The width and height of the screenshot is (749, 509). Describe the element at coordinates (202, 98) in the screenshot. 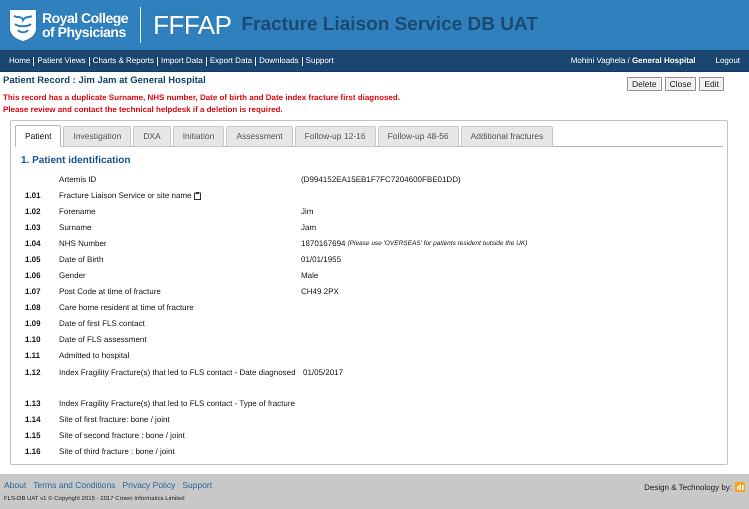

I see `warning-message: This record has a duplicate Surname, NHS number, Date of birth and Date index fracture first diagnosed.` at that location.